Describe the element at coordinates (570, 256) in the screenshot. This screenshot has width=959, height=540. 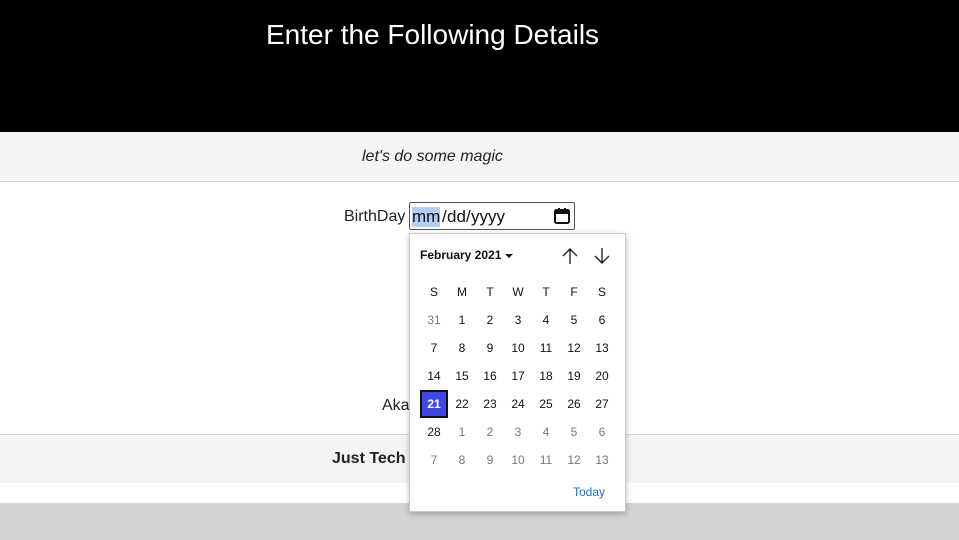
I see `previous-month-arrow-icon` at that location.